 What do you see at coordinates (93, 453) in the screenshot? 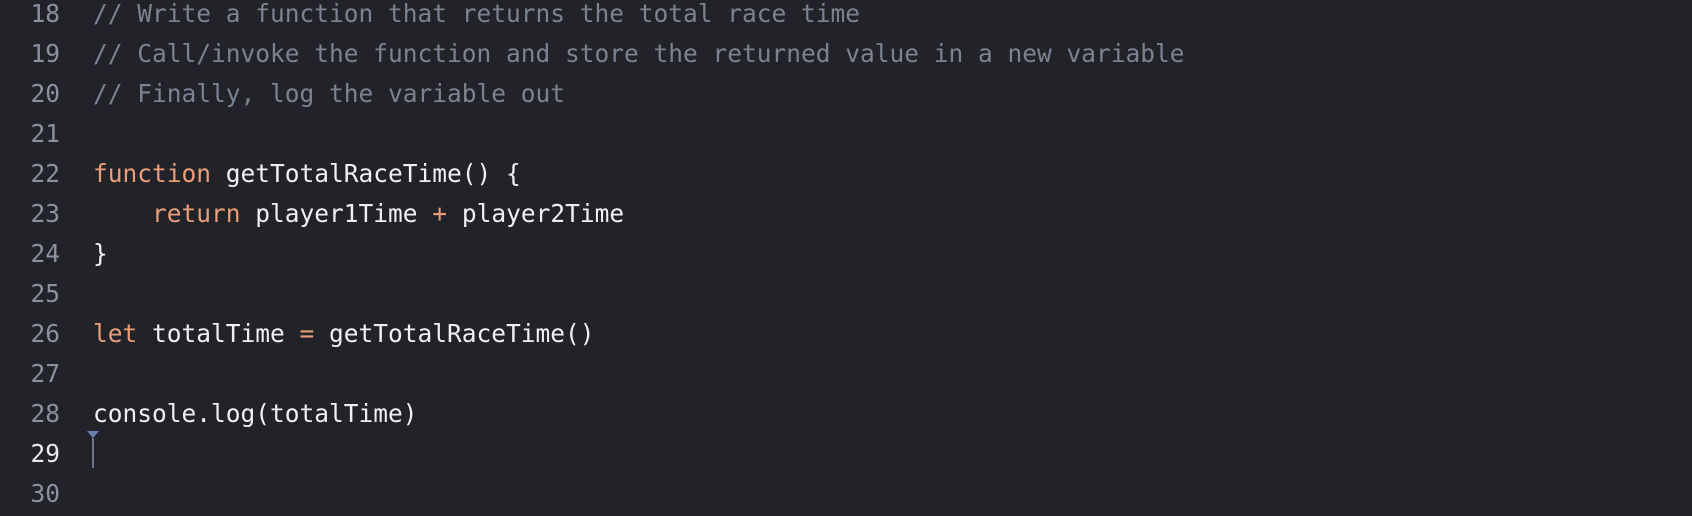
I see `text-cursor` at bounding box center [93, 453].